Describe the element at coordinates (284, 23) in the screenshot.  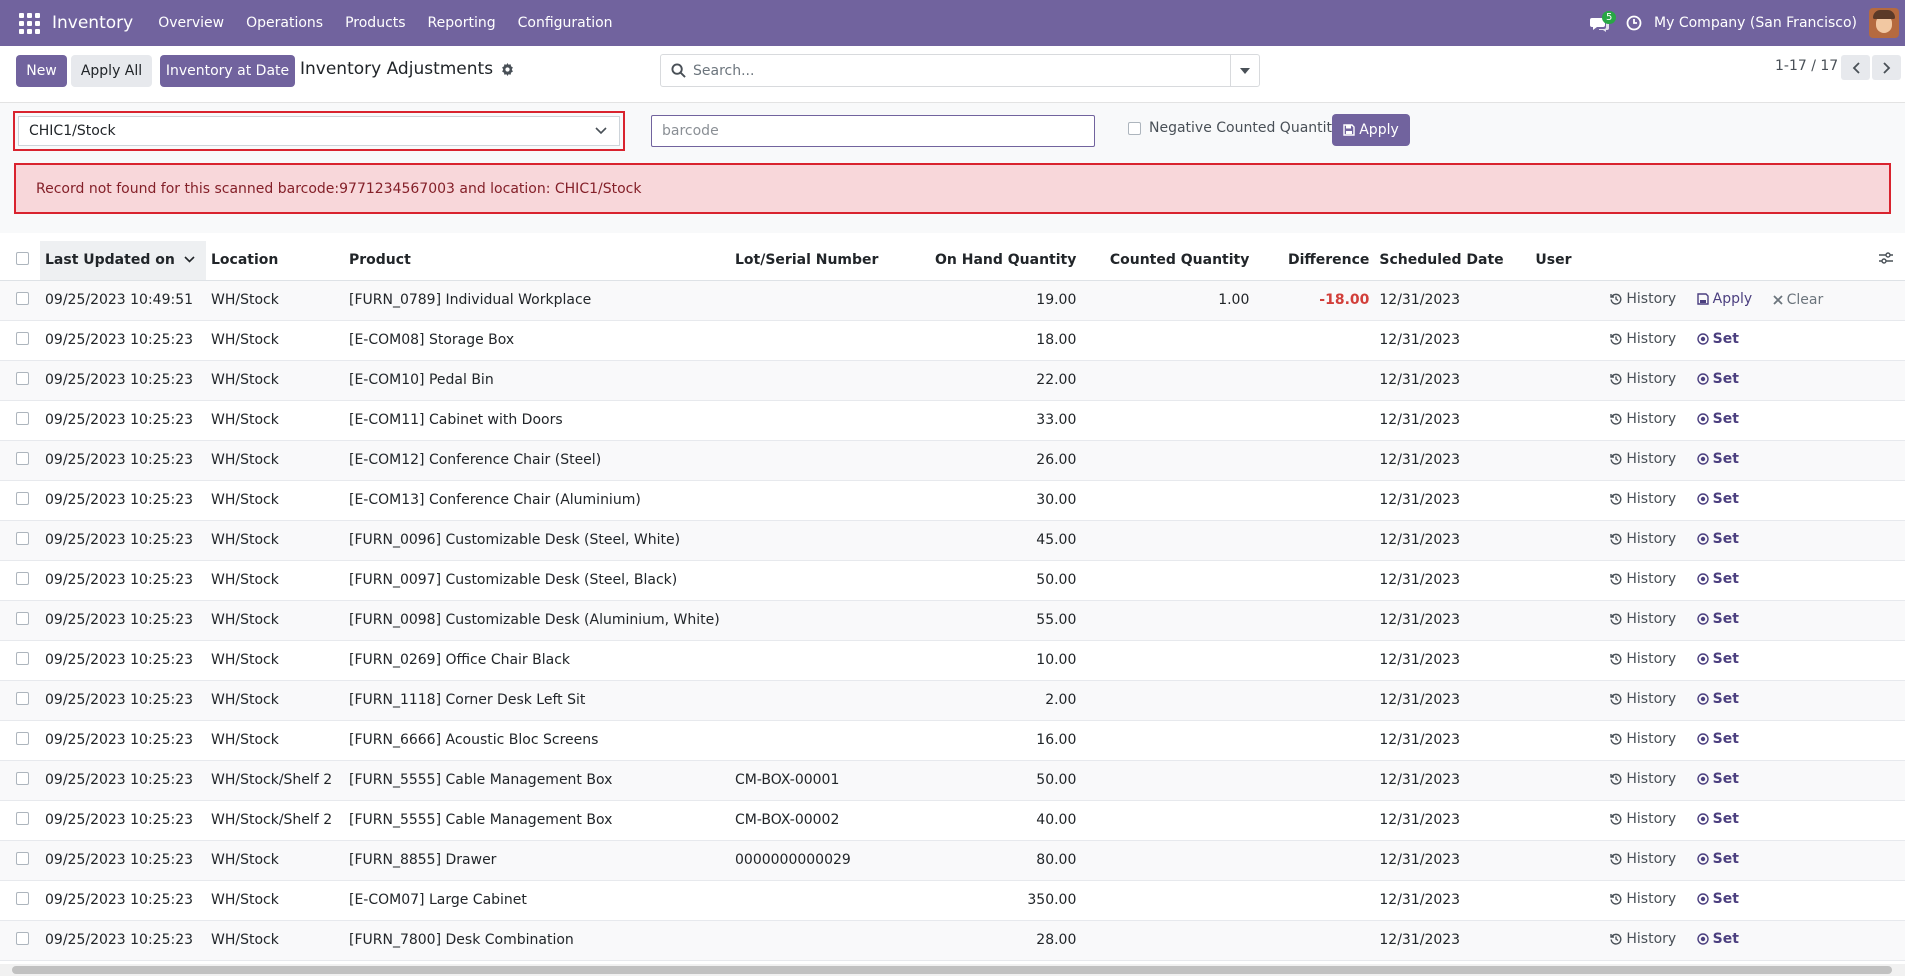
I see `menu-operations: Operations` at that location.